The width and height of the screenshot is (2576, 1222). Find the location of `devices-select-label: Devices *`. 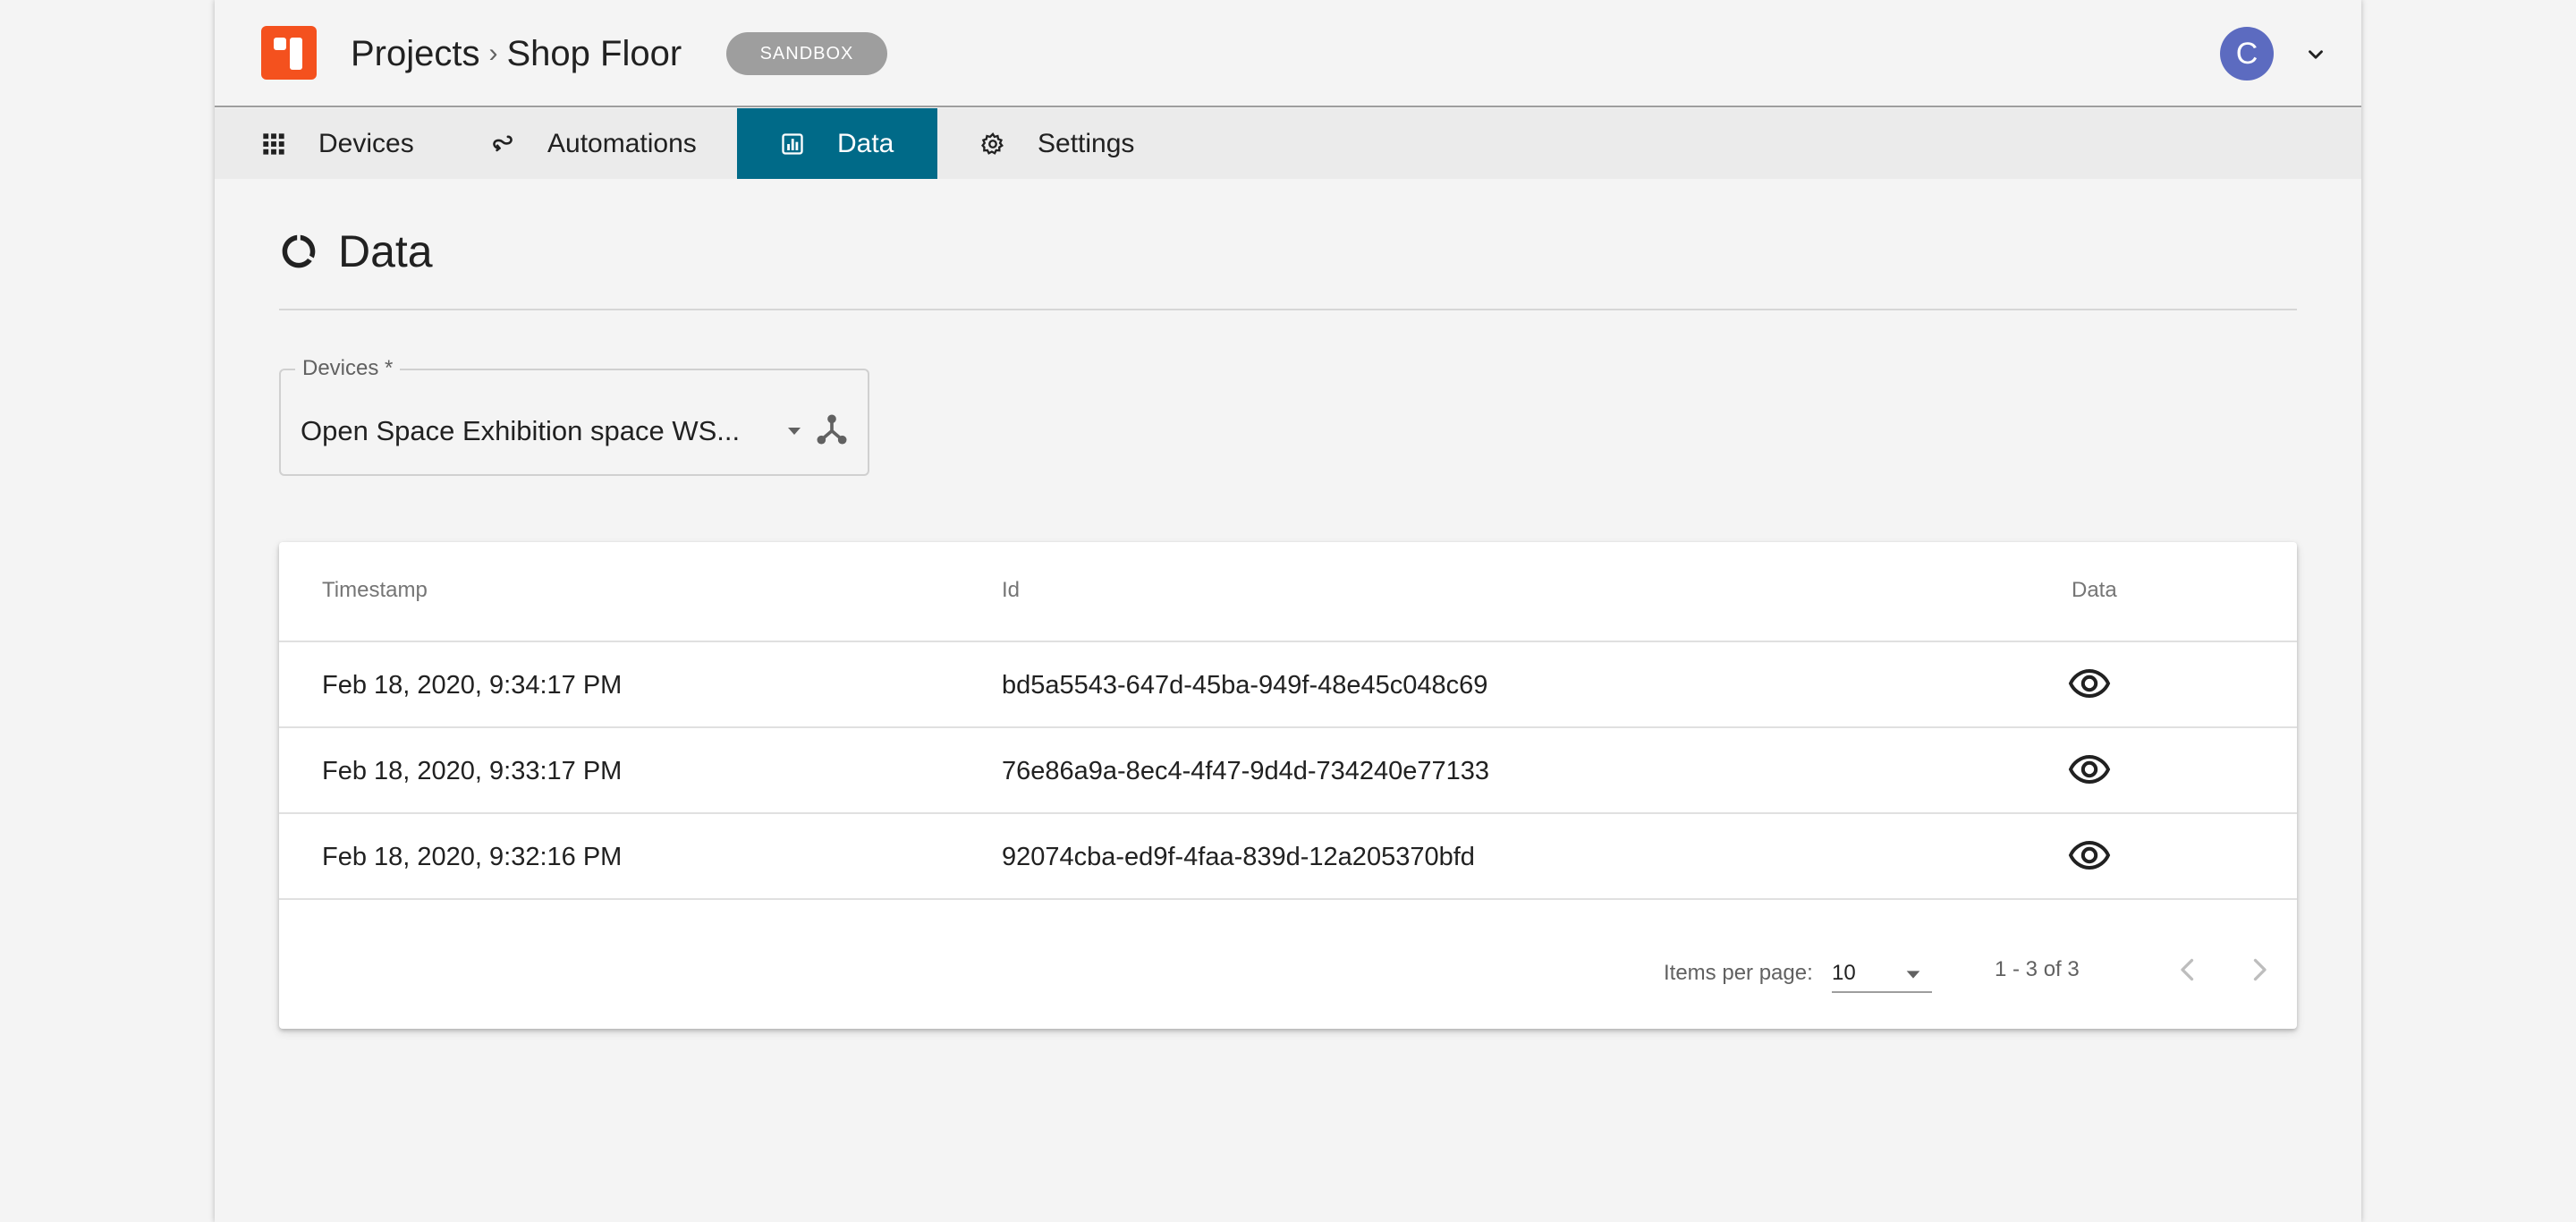

devices-select-label: Devices * is located at coordinates (348, 368).